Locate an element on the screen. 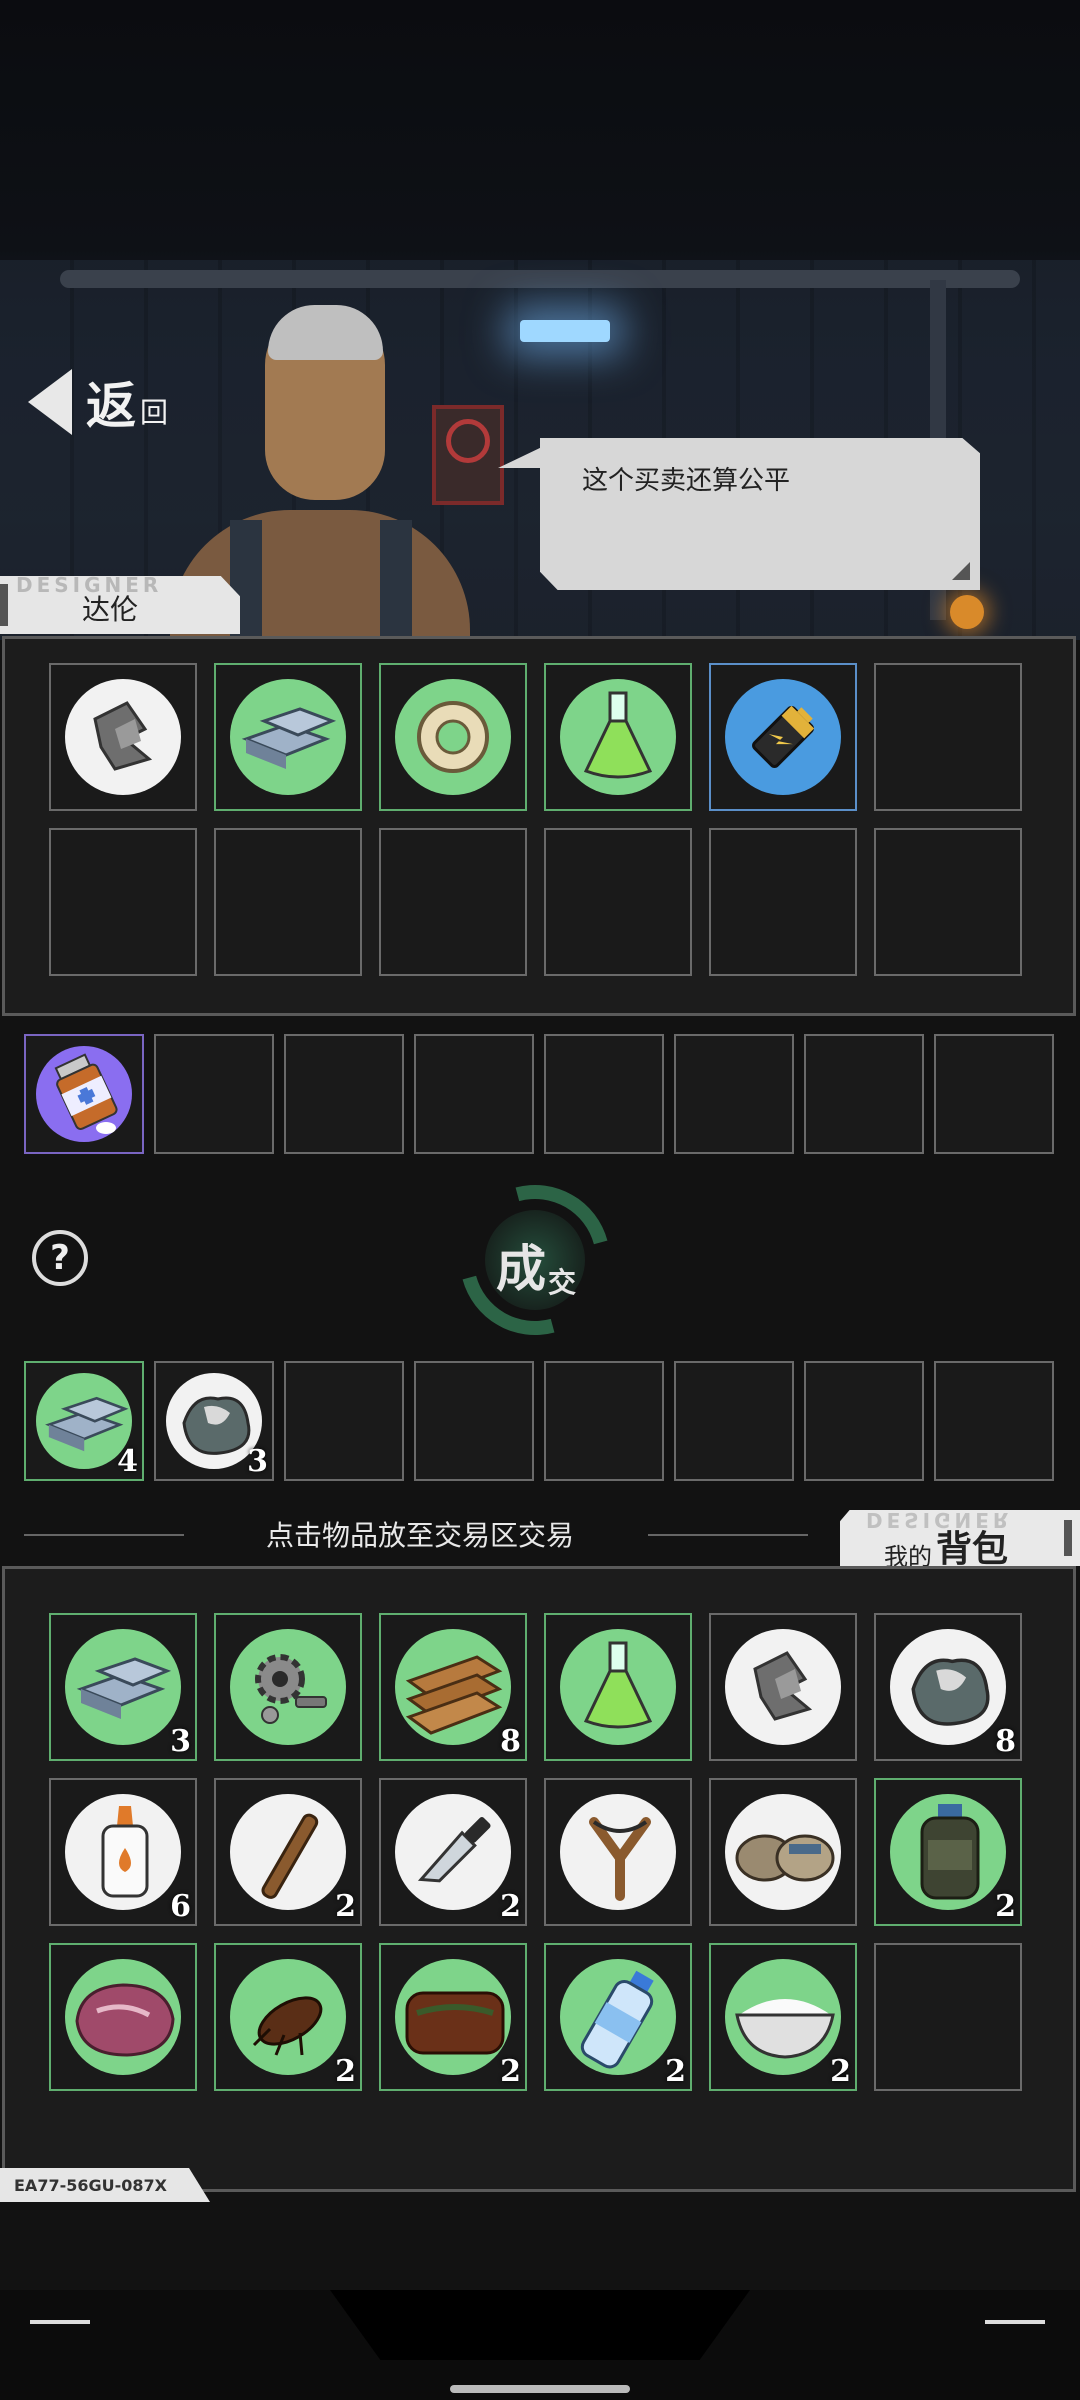  bottom-navigation-bar is located at coordinates (540, 2345).